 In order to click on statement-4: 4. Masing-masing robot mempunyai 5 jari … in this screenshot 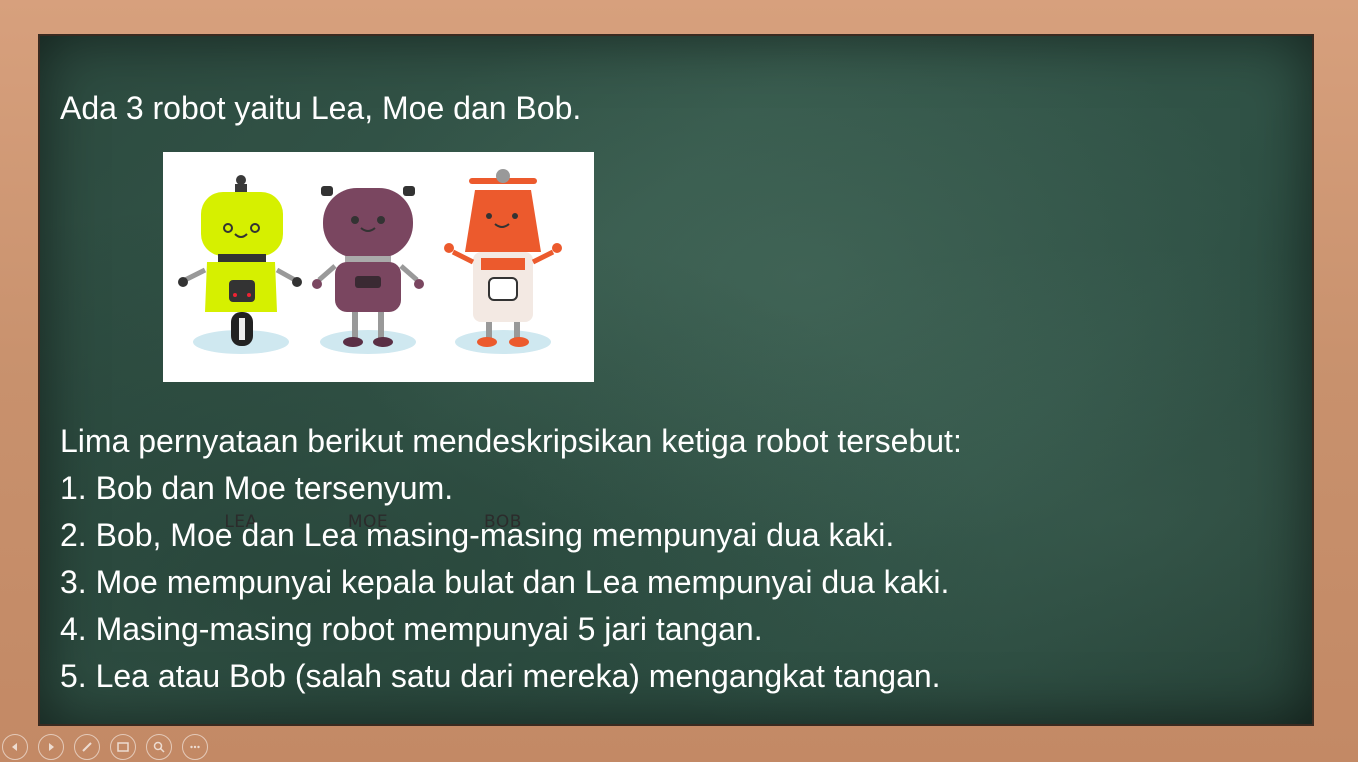, I will do `click(411, 629)`.